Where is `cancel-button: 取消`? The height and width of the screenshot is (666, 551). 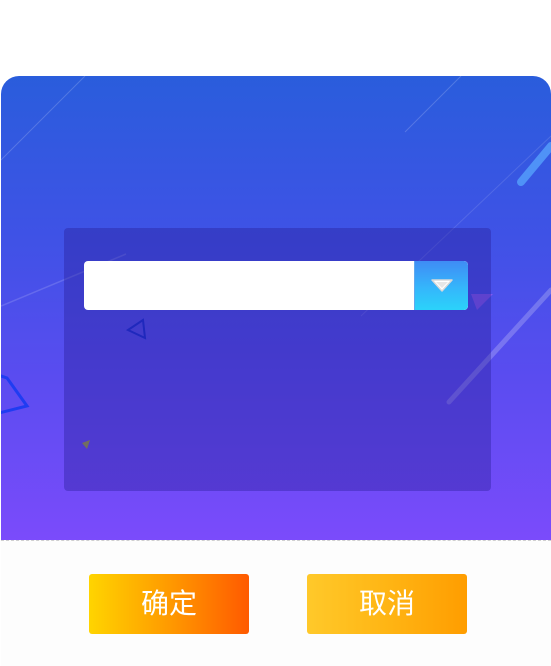 cancel-button: 取消 is located at coordinates (387, 604).